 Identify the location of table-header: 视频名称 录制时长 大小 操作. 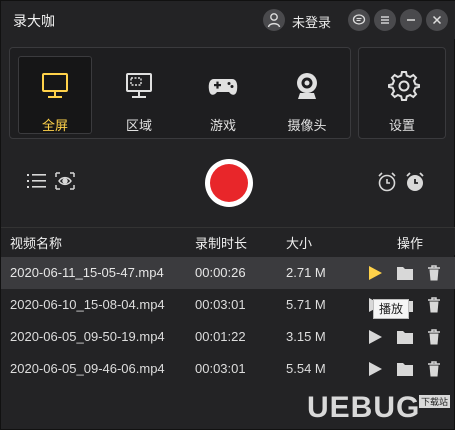
(228, 241).